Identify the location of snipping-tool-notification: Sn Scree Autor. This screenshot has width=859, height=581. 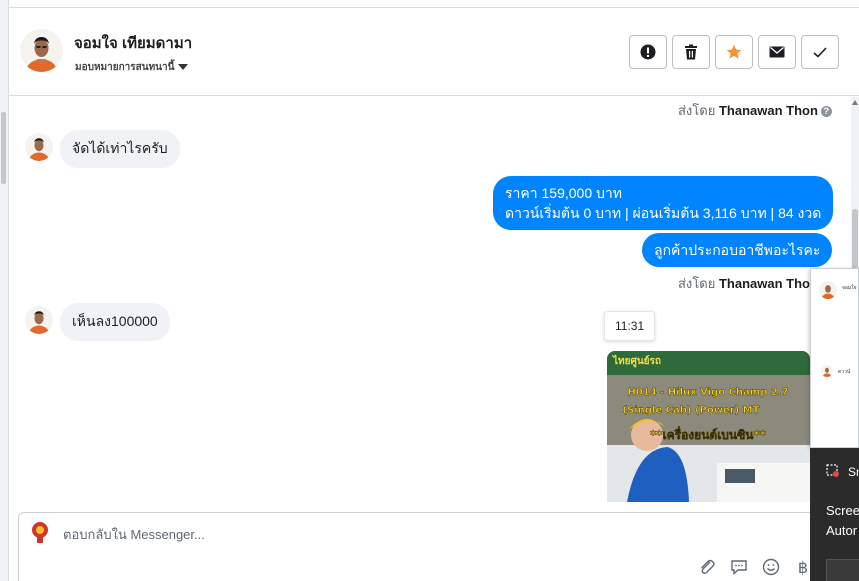
(834, 514).